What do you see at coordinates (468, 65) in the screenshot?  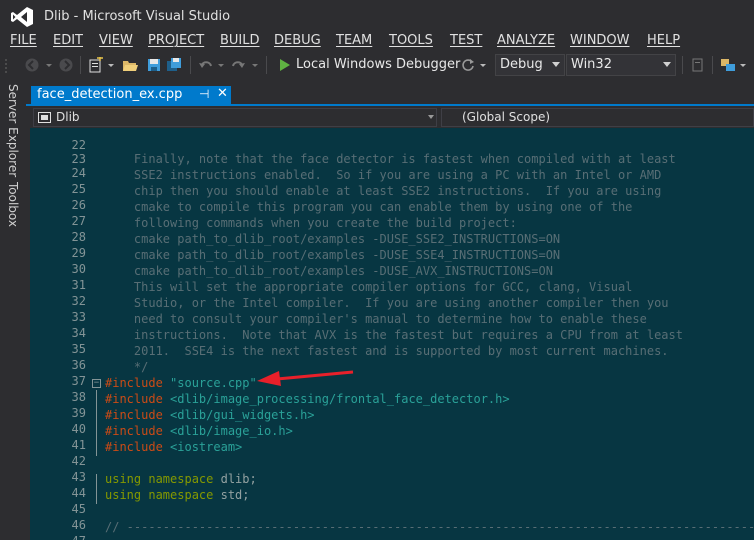 I see `refresh-icon` at bounding box center [468, 65].